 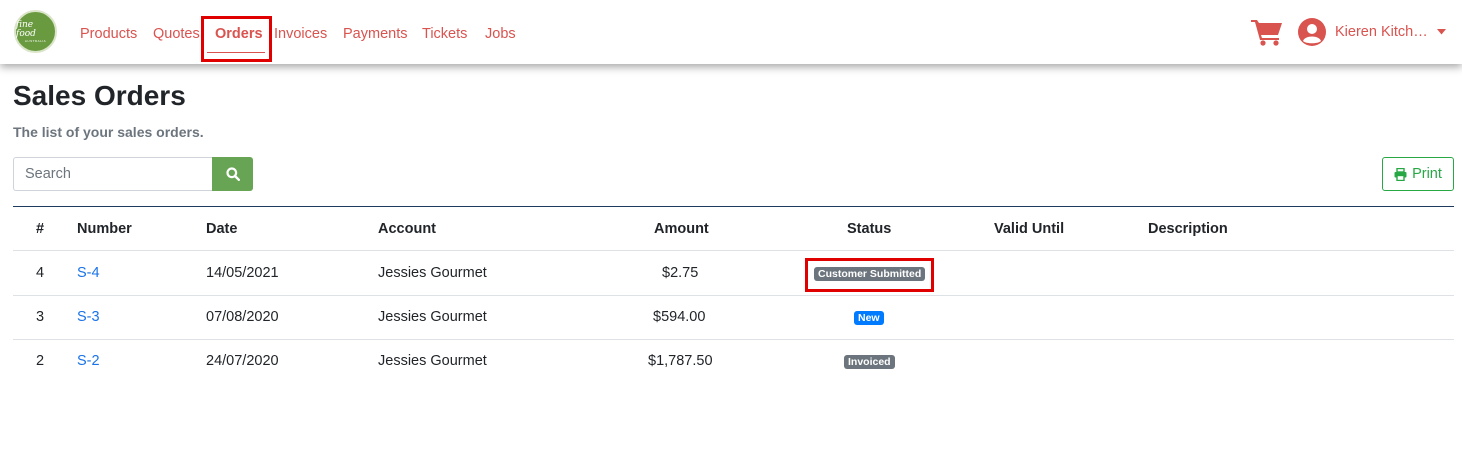 I want to click on col-header-status: Status, so click(x=869, y=229).